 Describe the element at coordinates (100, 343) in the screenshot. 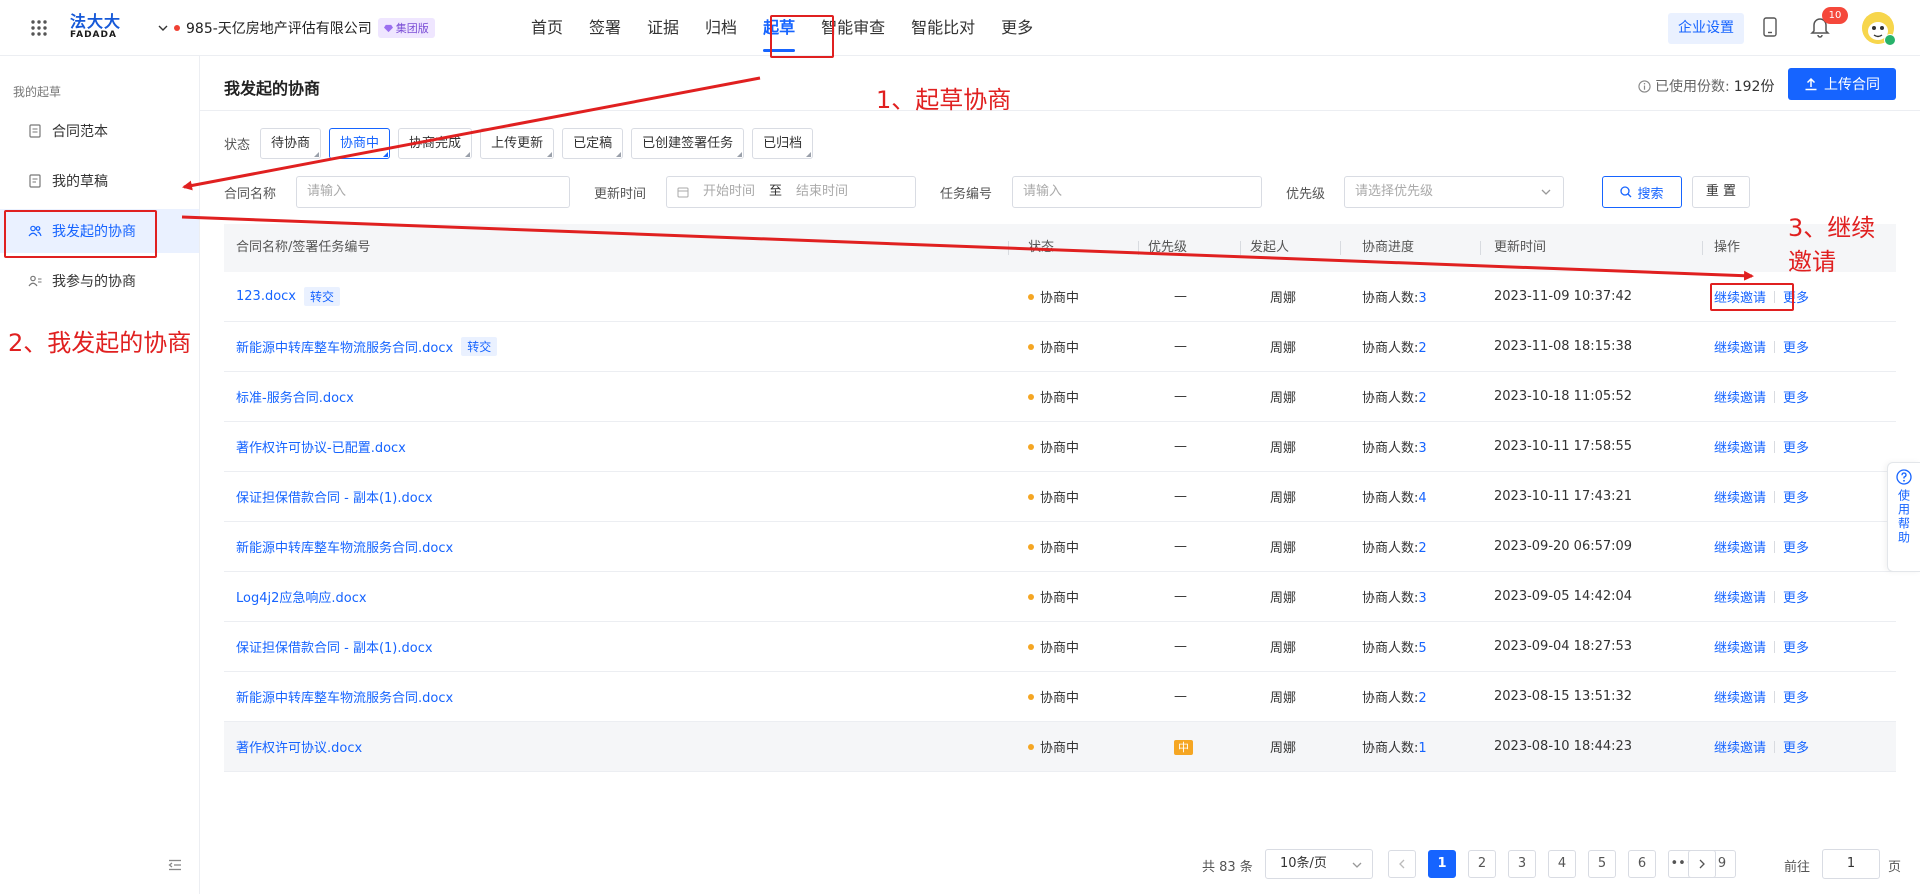

I see `annotation-step2: 2、我发起的协商` at that location.